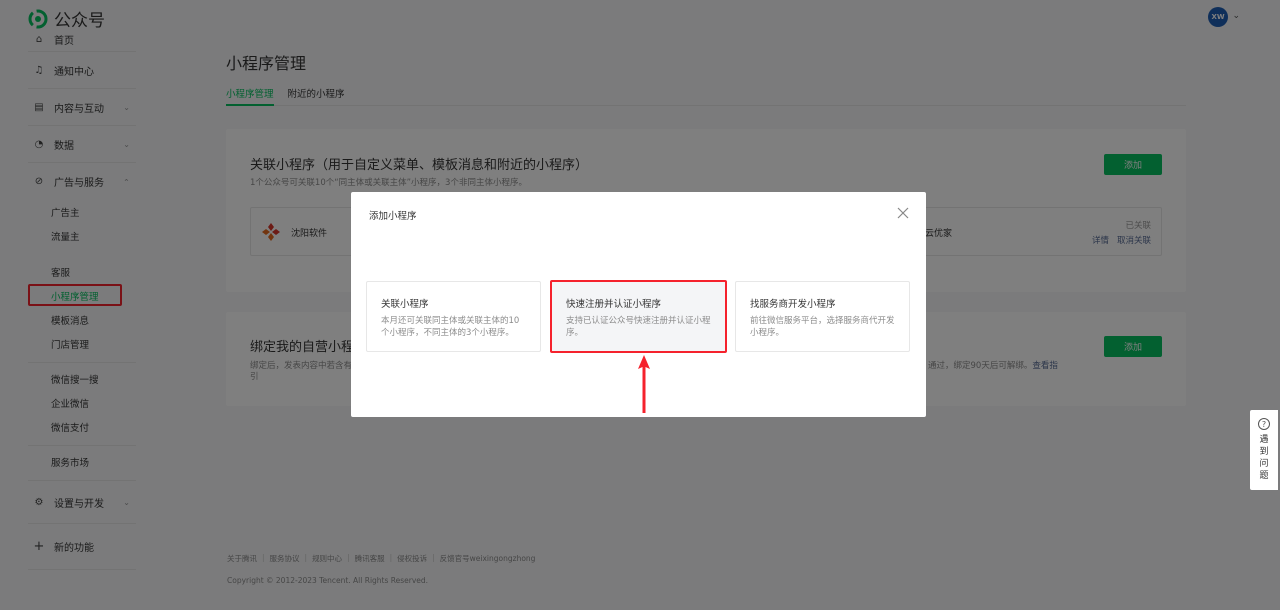 The height and width of the screenshot is (610, 1280). Describe the element at coordinates (450, 327) in the screenshot. I see `option-description: 本月还可关联同主体或关联主体的10个小程序，不同主体的3个小程序。` at that location.